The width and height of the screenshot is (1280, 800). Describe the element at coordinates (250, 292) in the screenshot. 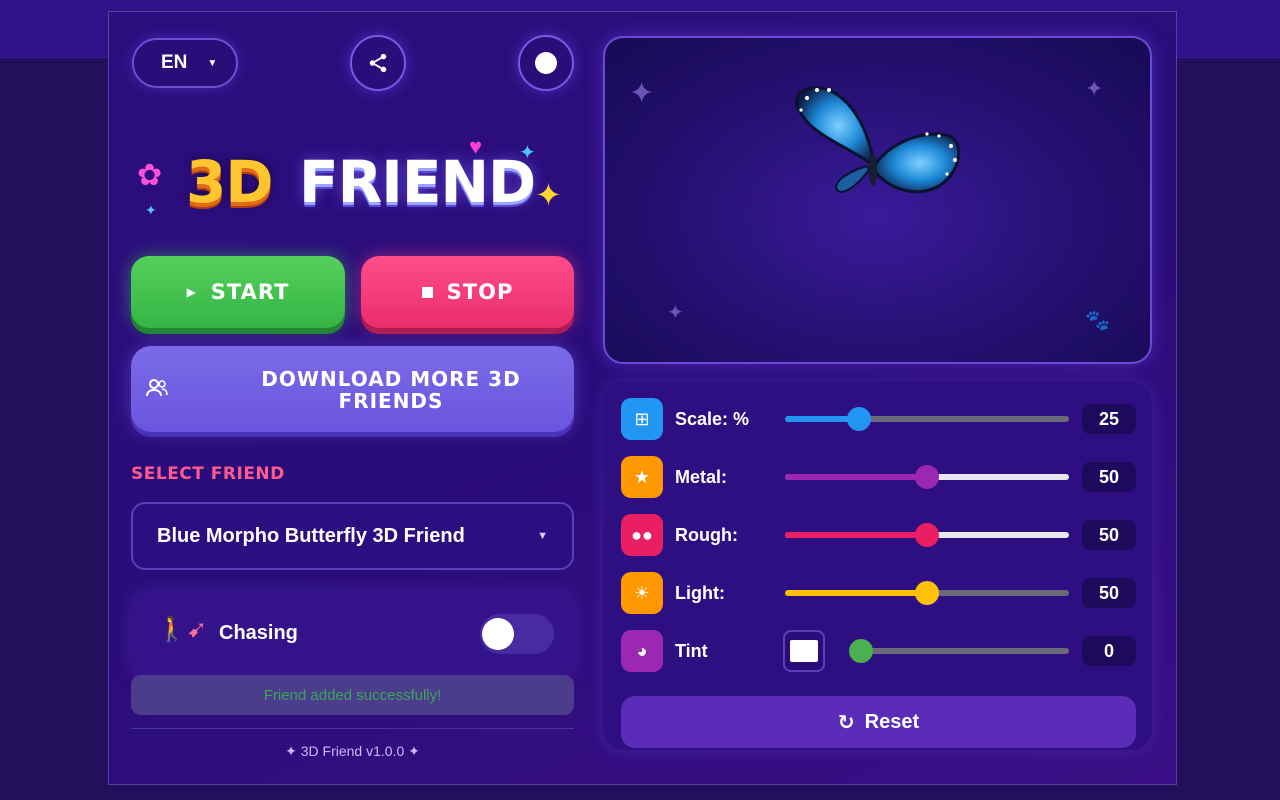

I see `start-label: START` at that location.